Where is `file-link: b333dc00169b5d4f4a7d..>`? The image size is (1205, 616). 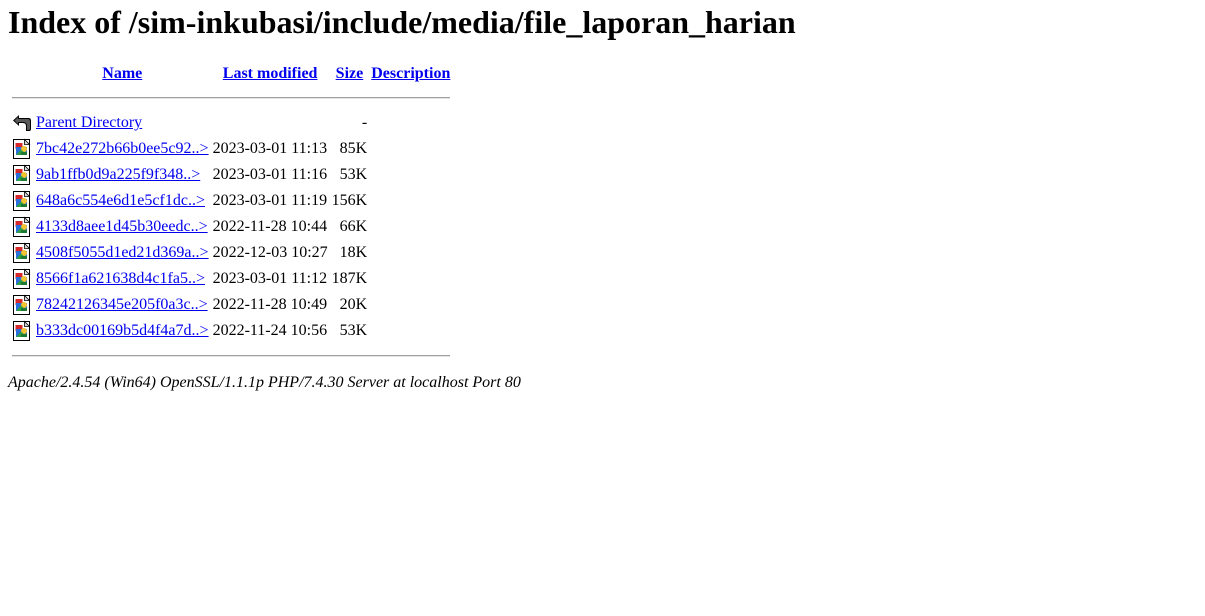
file-link: b333dc00169b5d4f4a7d..> is located at coordinates (122, 330).